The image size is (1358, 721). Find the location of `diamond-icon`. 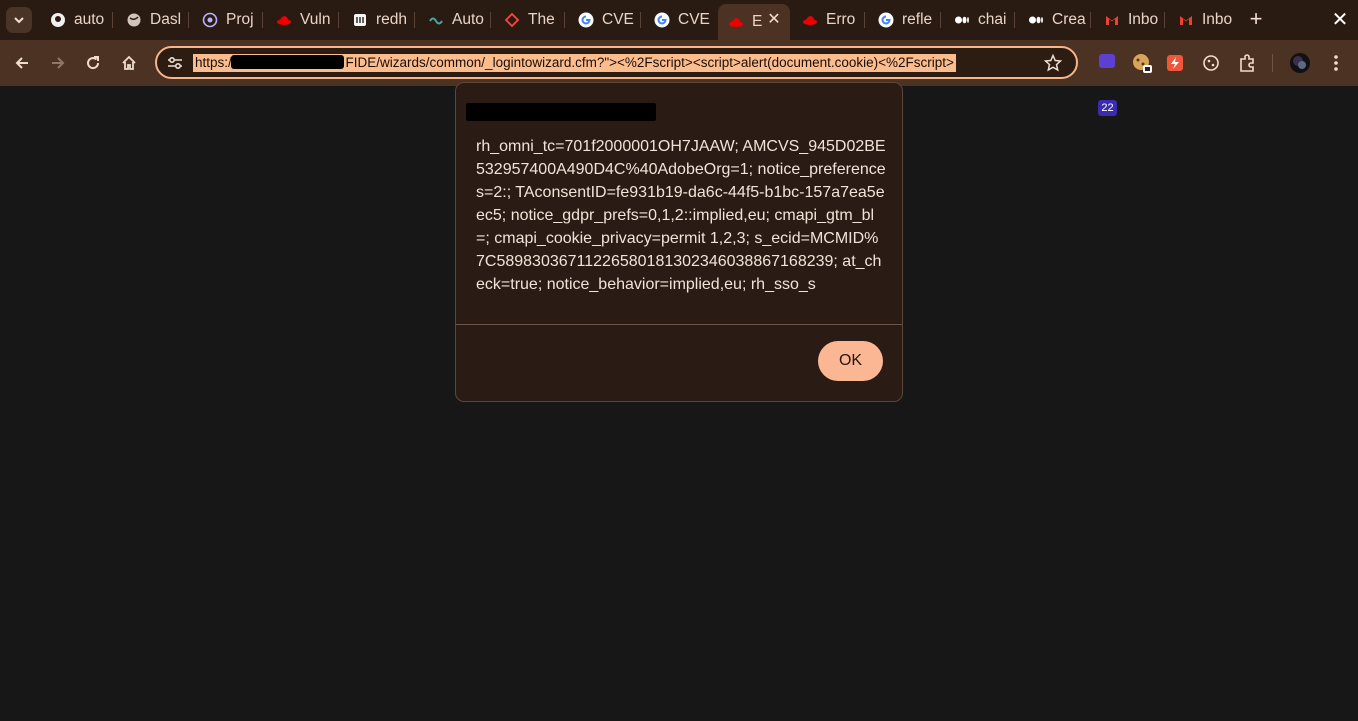

diamond-icon is located at coordinates (512, 20).